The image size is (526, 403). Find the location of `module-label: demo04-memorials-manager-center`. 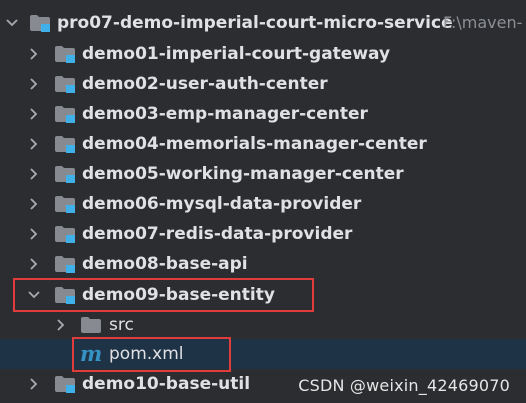

module-label: demo04-memorials-manager-center is located at coordinates (254, 144).